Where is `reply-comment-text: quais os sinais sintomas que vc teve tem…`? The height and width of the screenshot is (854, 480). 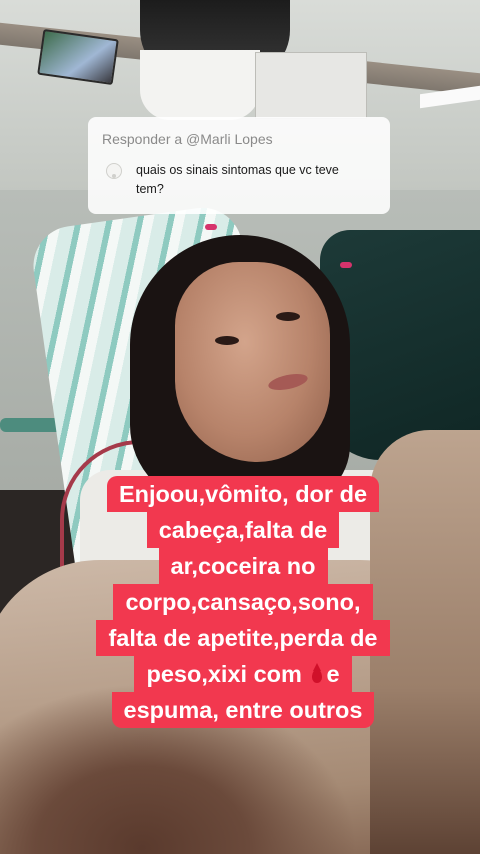 reply-comment-text: quais os sinais sintomas que vc teve tem… is located at coordinates (256, 180).